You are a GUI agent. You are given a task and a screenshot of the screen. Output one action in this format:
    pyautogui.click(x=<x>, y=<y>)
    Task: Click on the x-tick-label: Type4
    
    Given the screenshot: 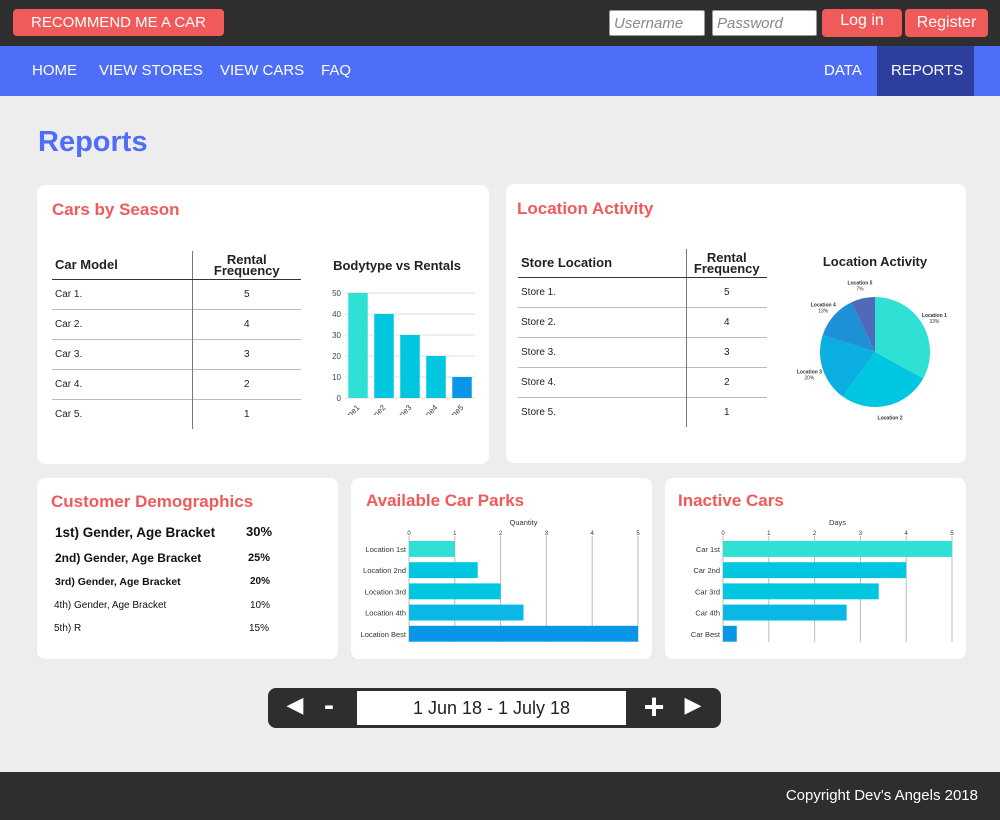 What is the action you would take?
    pyautogui.click(x=429, y=409)
    